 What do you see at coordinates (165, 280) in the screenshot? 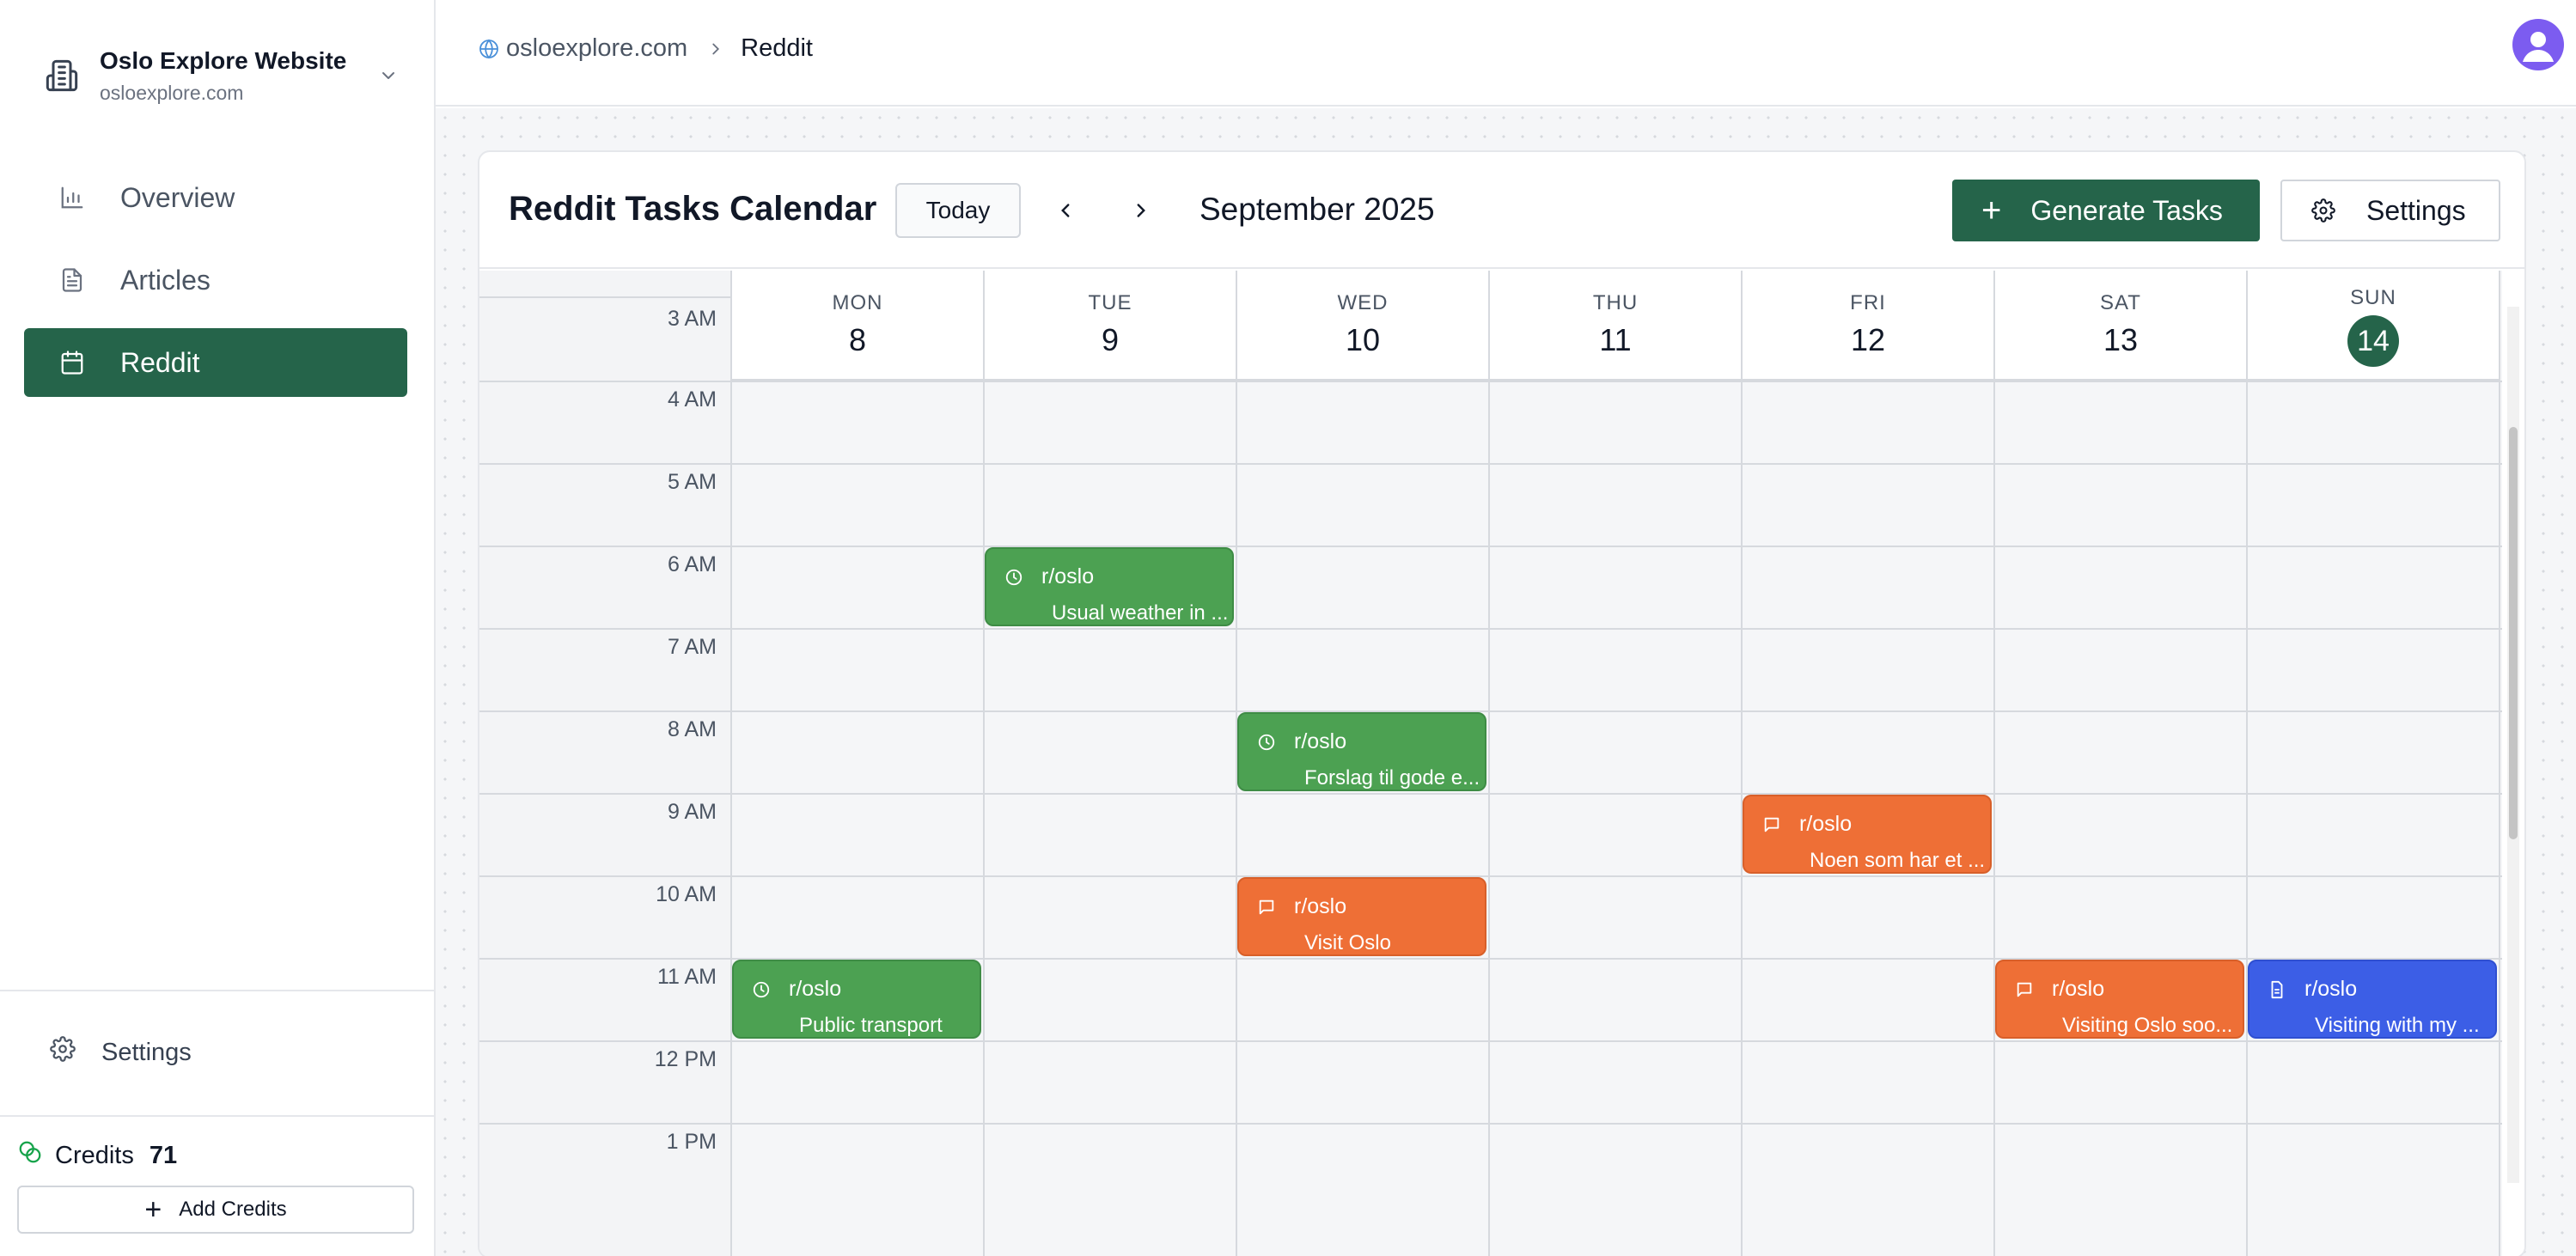
I see `sidebar-item-label: Articles` at bounding box center [165, 280].